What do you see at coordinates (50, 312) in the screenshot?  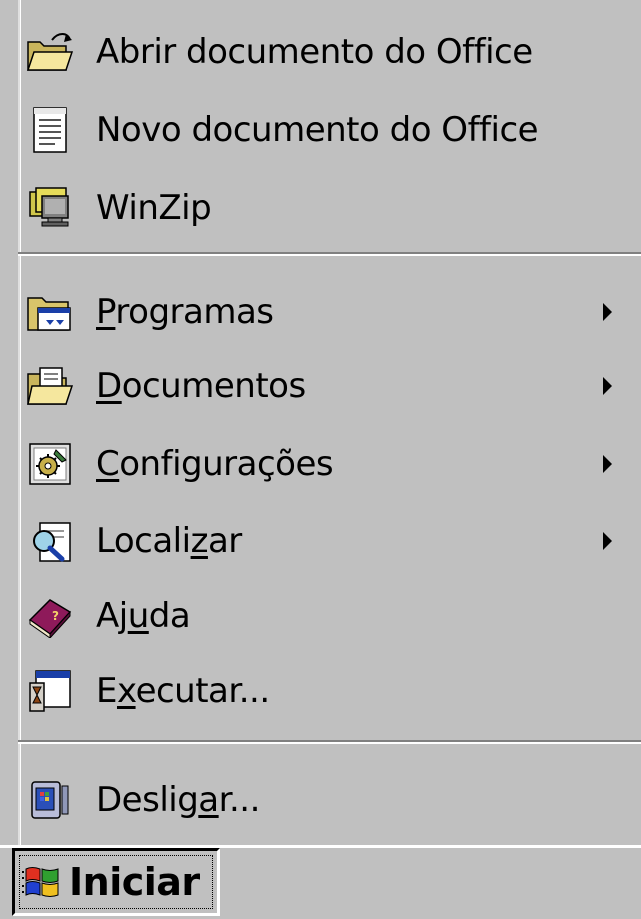 I see `programs-icon` at bounding box center [50, 312].